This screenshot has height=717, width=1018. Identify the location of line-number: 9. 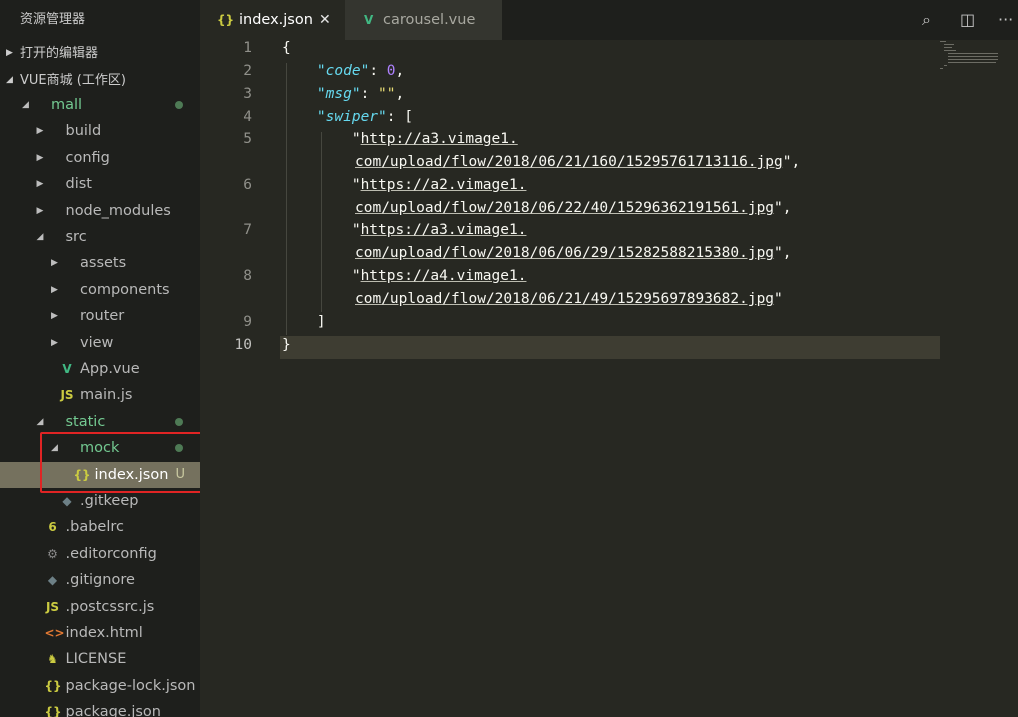
(247, 322).